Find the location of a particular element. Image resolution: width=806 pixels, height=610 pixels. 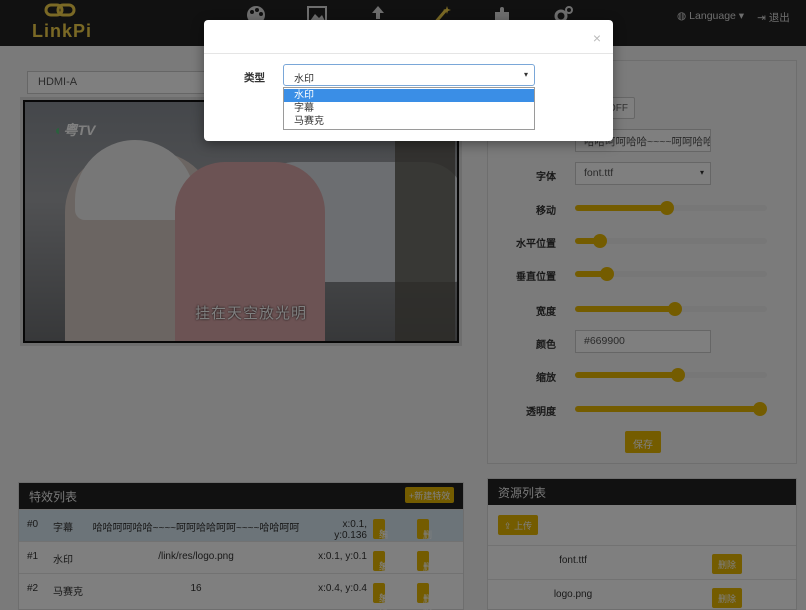

option-subtitle: 字幕 is located at coordinates (409, 108).